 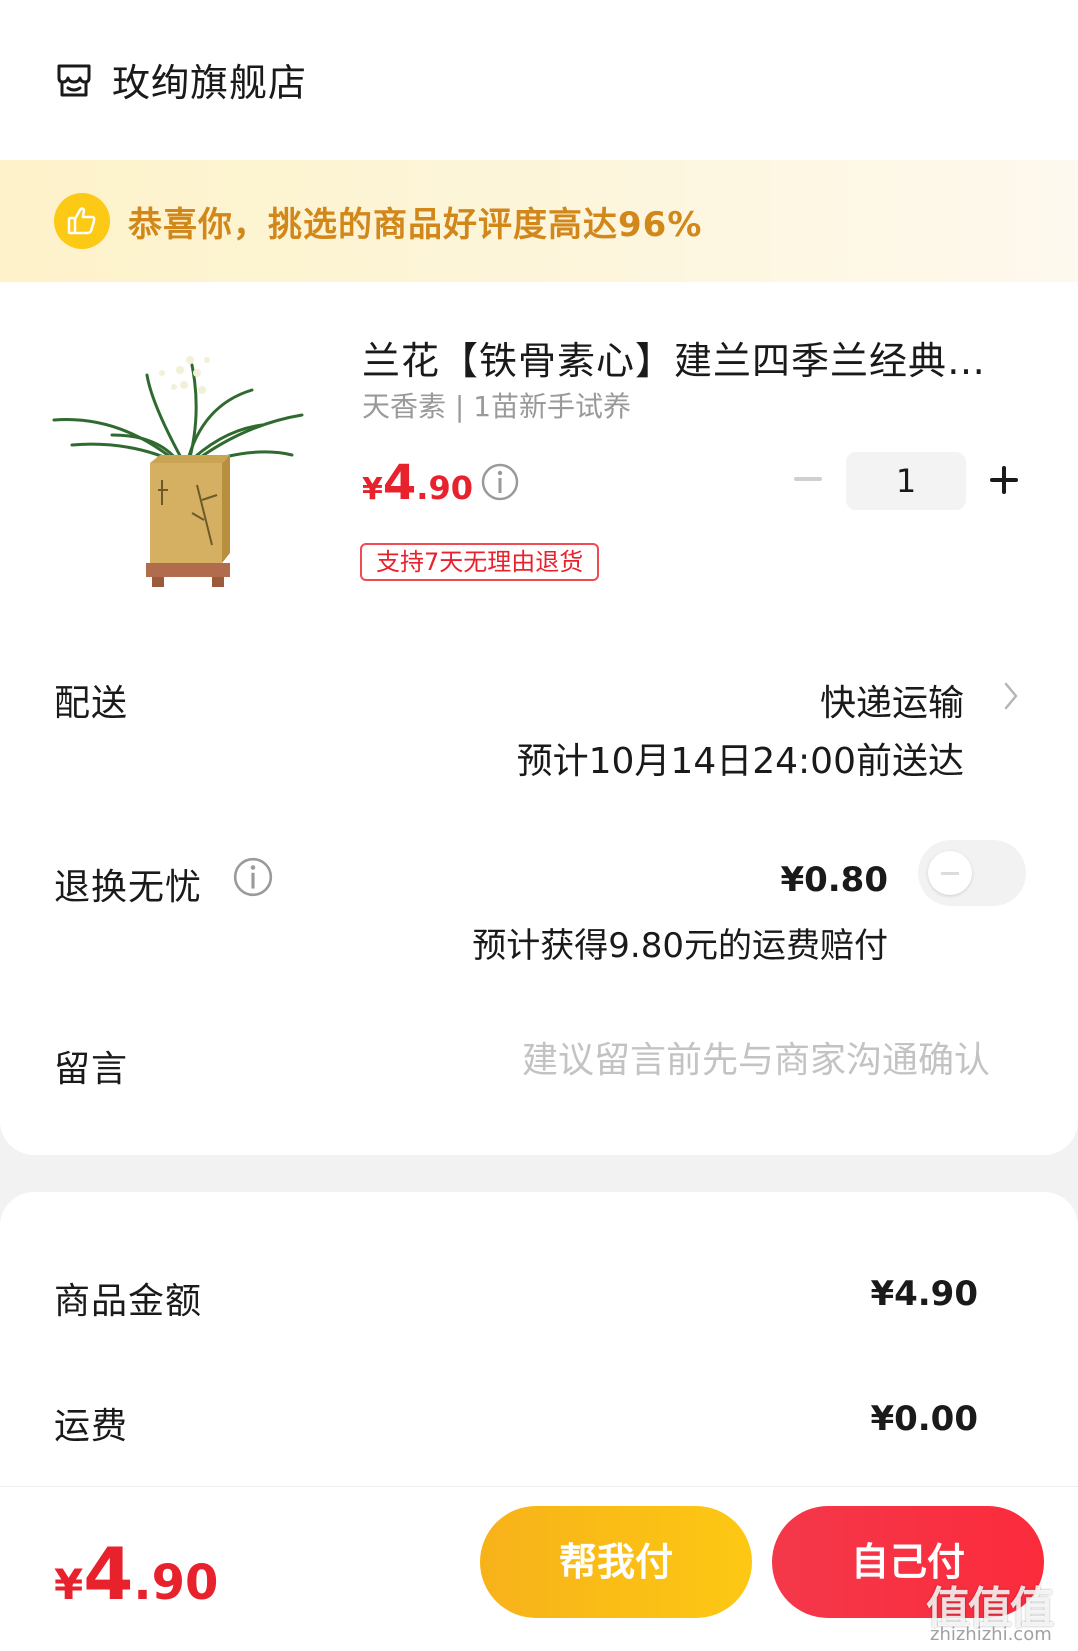 What do you see at coordinates (176, 1583) in the screenshot?
I see `total-decimal: .90` at bounding box center [176, 1583].